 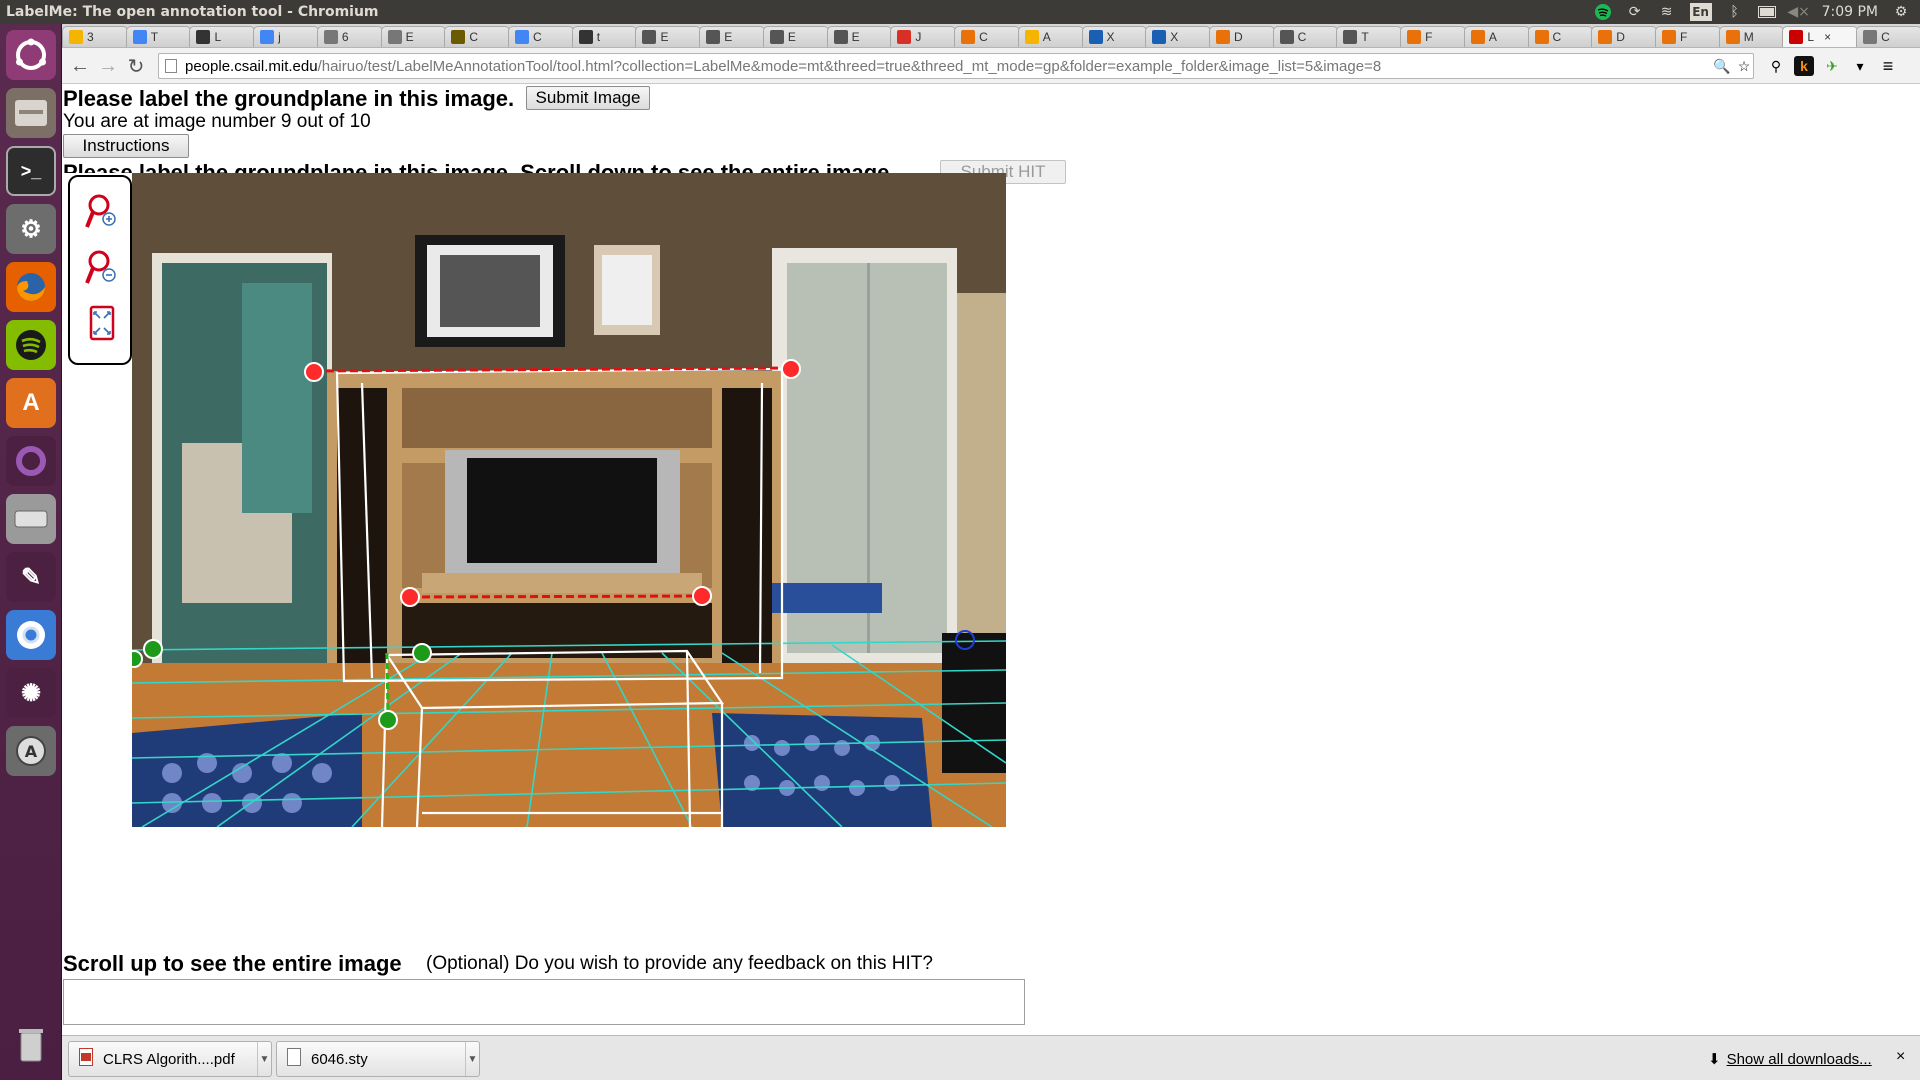 I want to click on zoom-page-icon: 🔍, so click(x=1722, y=66).